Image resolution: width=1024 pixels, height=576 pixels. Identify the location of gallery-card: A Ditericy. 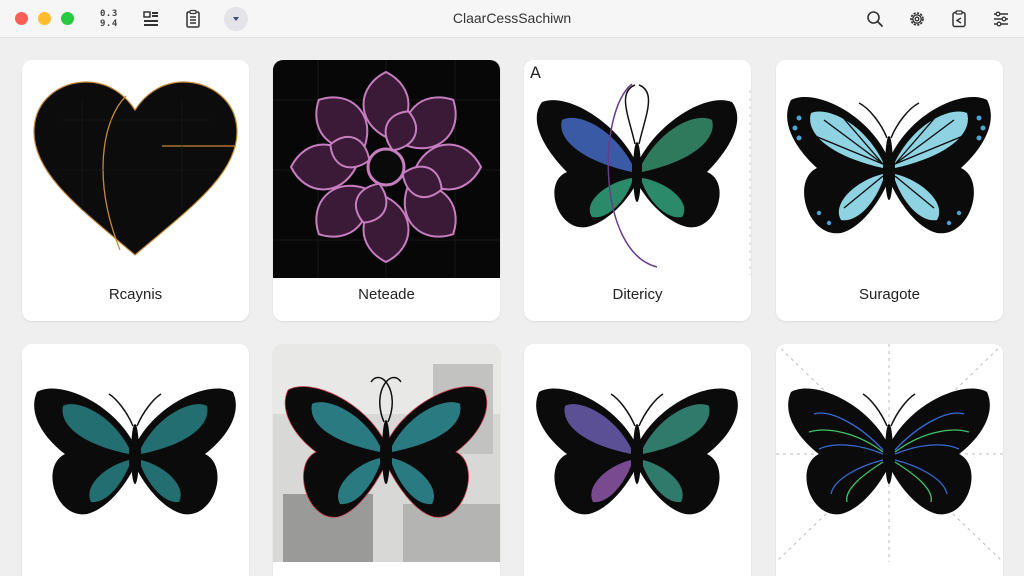
(637, 190).